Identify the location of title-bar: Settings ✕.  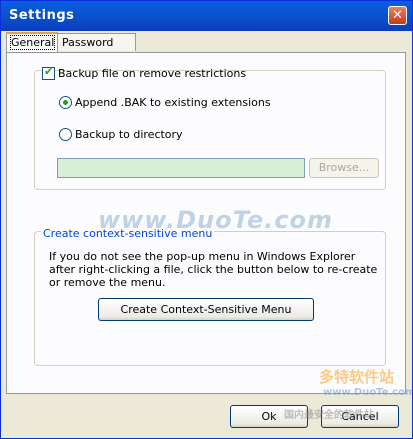
(206, 16).